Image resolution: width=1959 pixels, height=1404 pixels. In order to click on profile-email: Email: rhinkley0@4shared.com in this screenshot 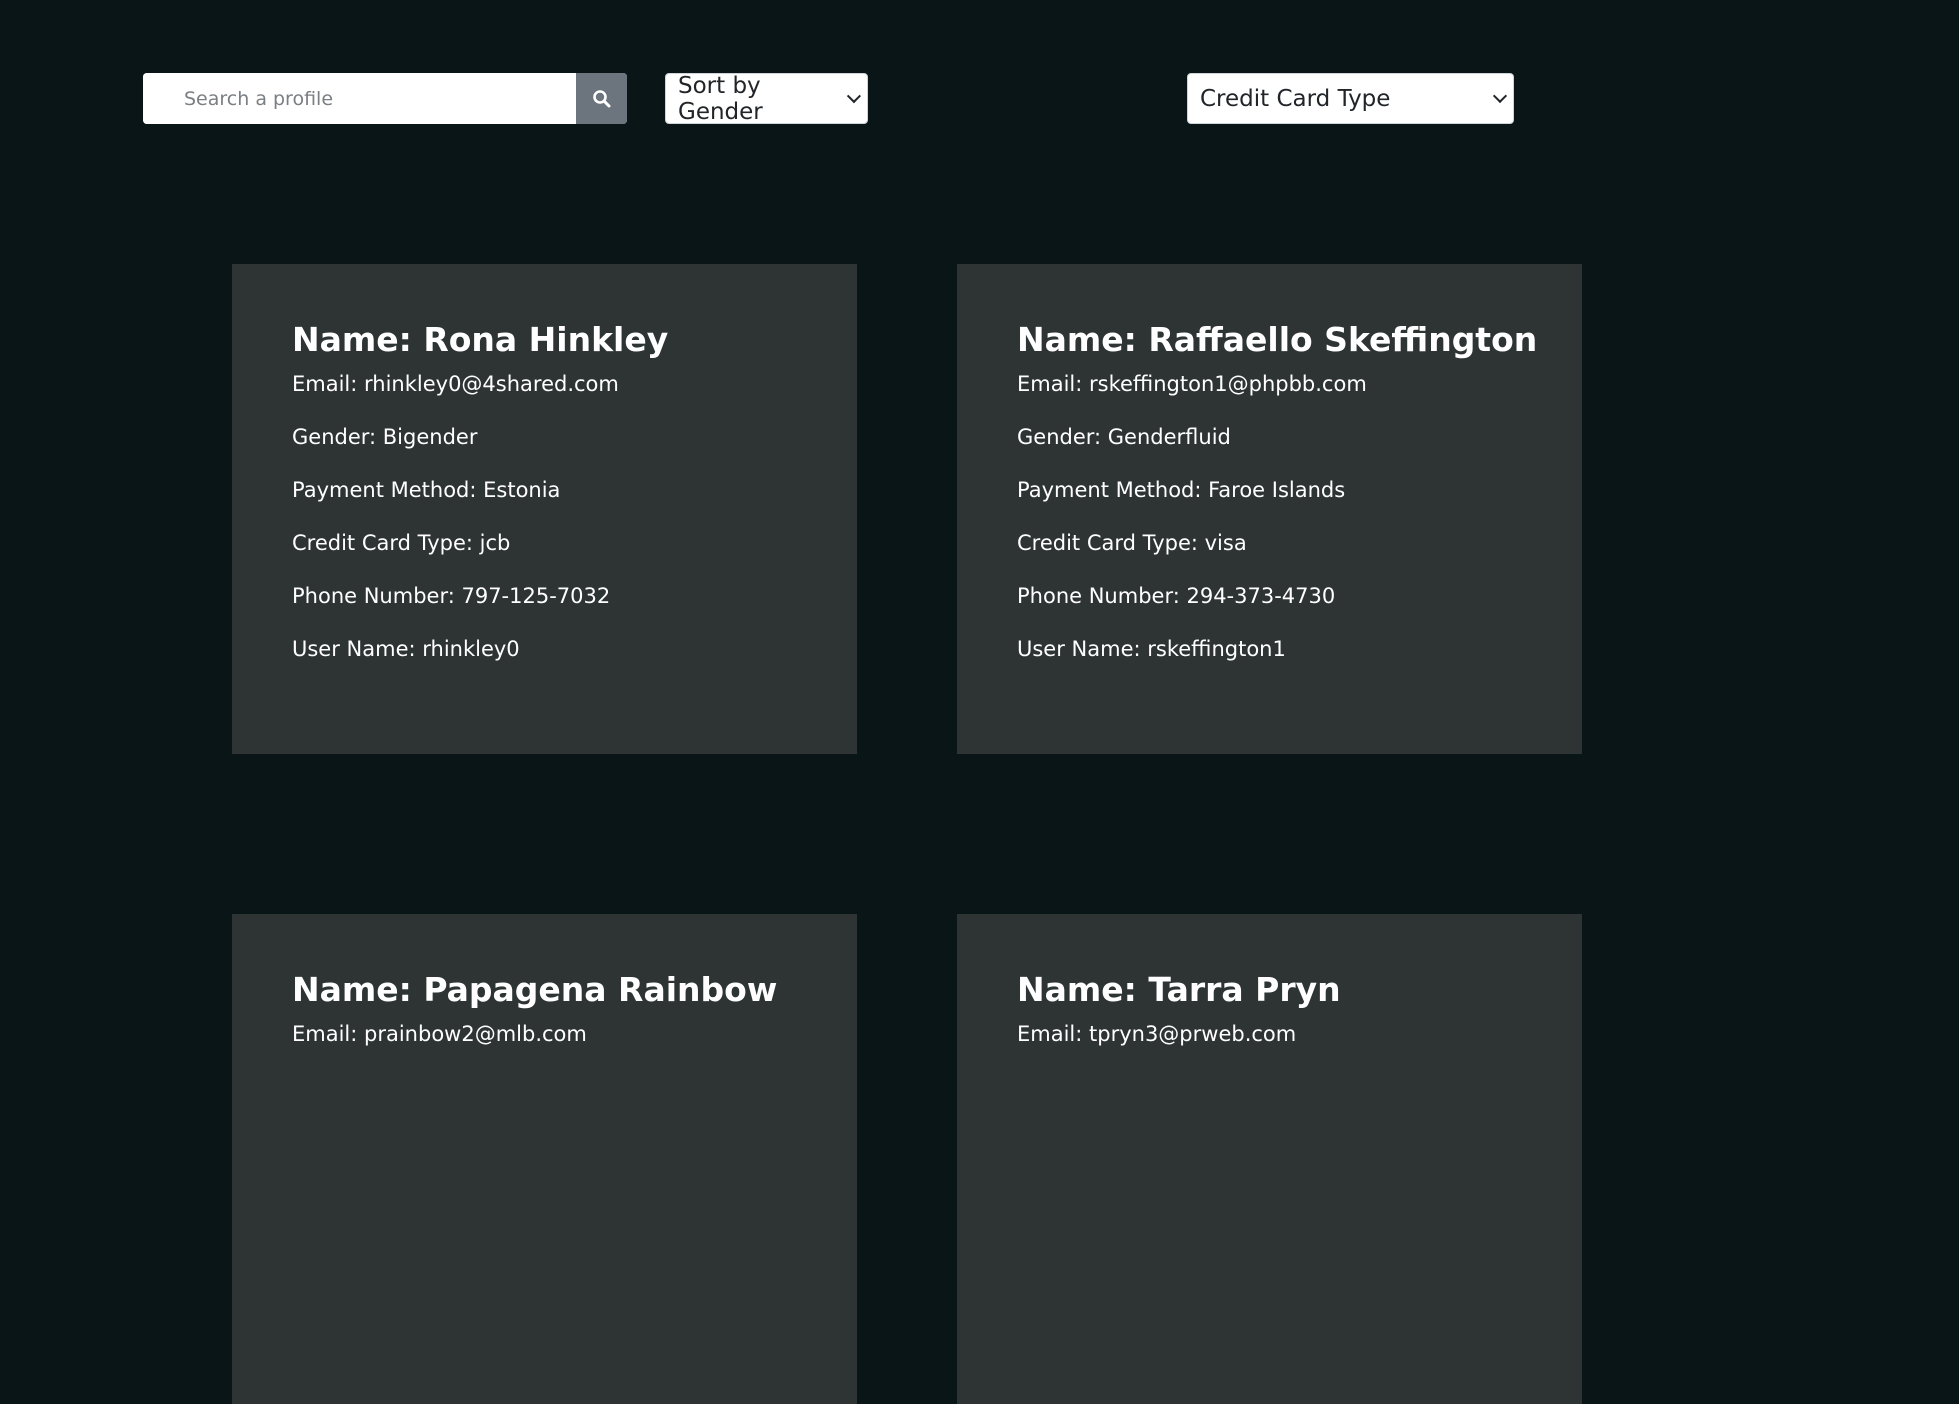, I will do `click(455, 384)`.